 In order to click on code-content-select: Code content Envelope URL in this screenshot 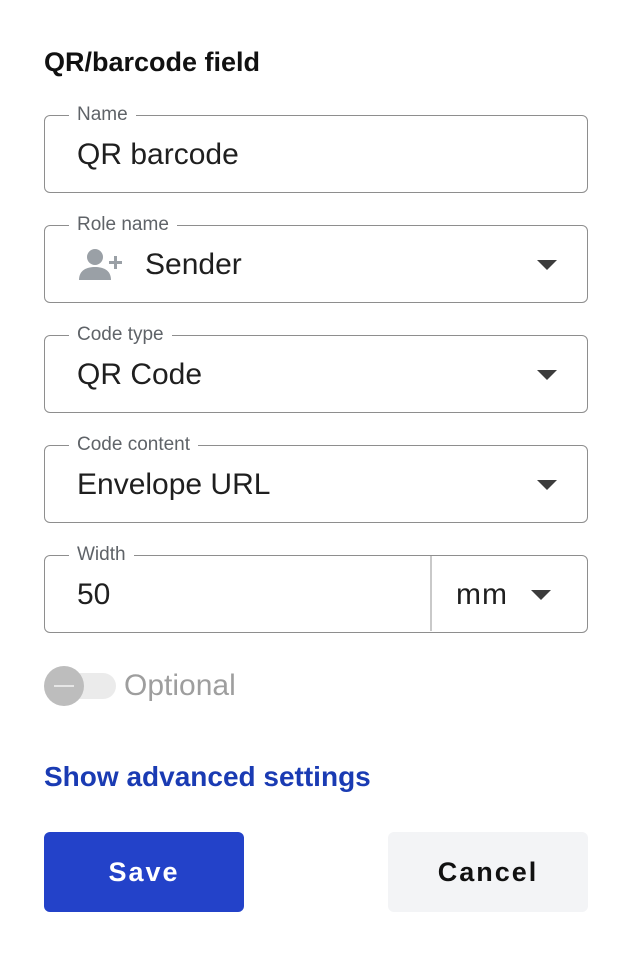, I will do `click(316, 478)`.